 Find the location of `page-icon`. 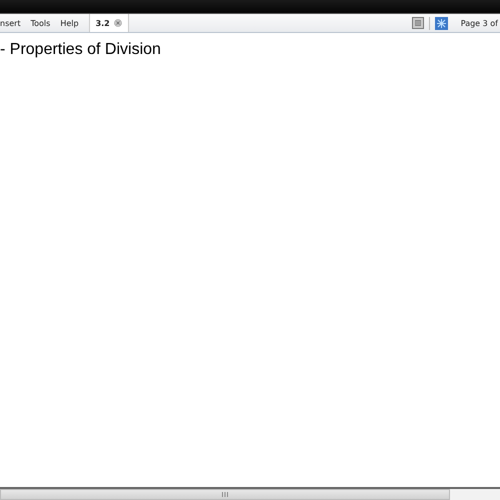

page-icon is located at coordinates (418, 23).